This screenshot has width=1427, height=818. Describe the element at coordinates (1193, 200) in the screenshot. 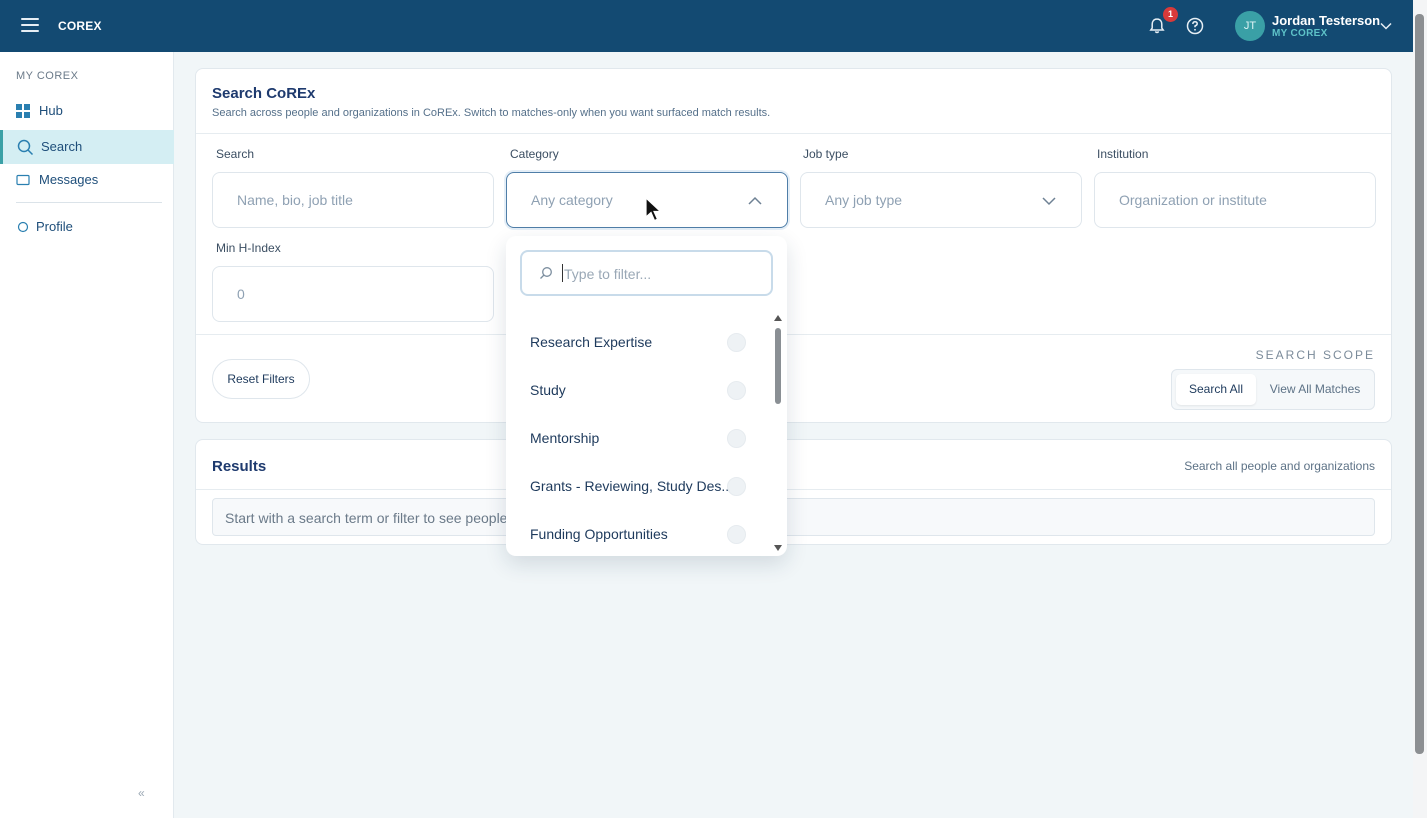

I see `institution-placeholder: Organization or institute` at that location.